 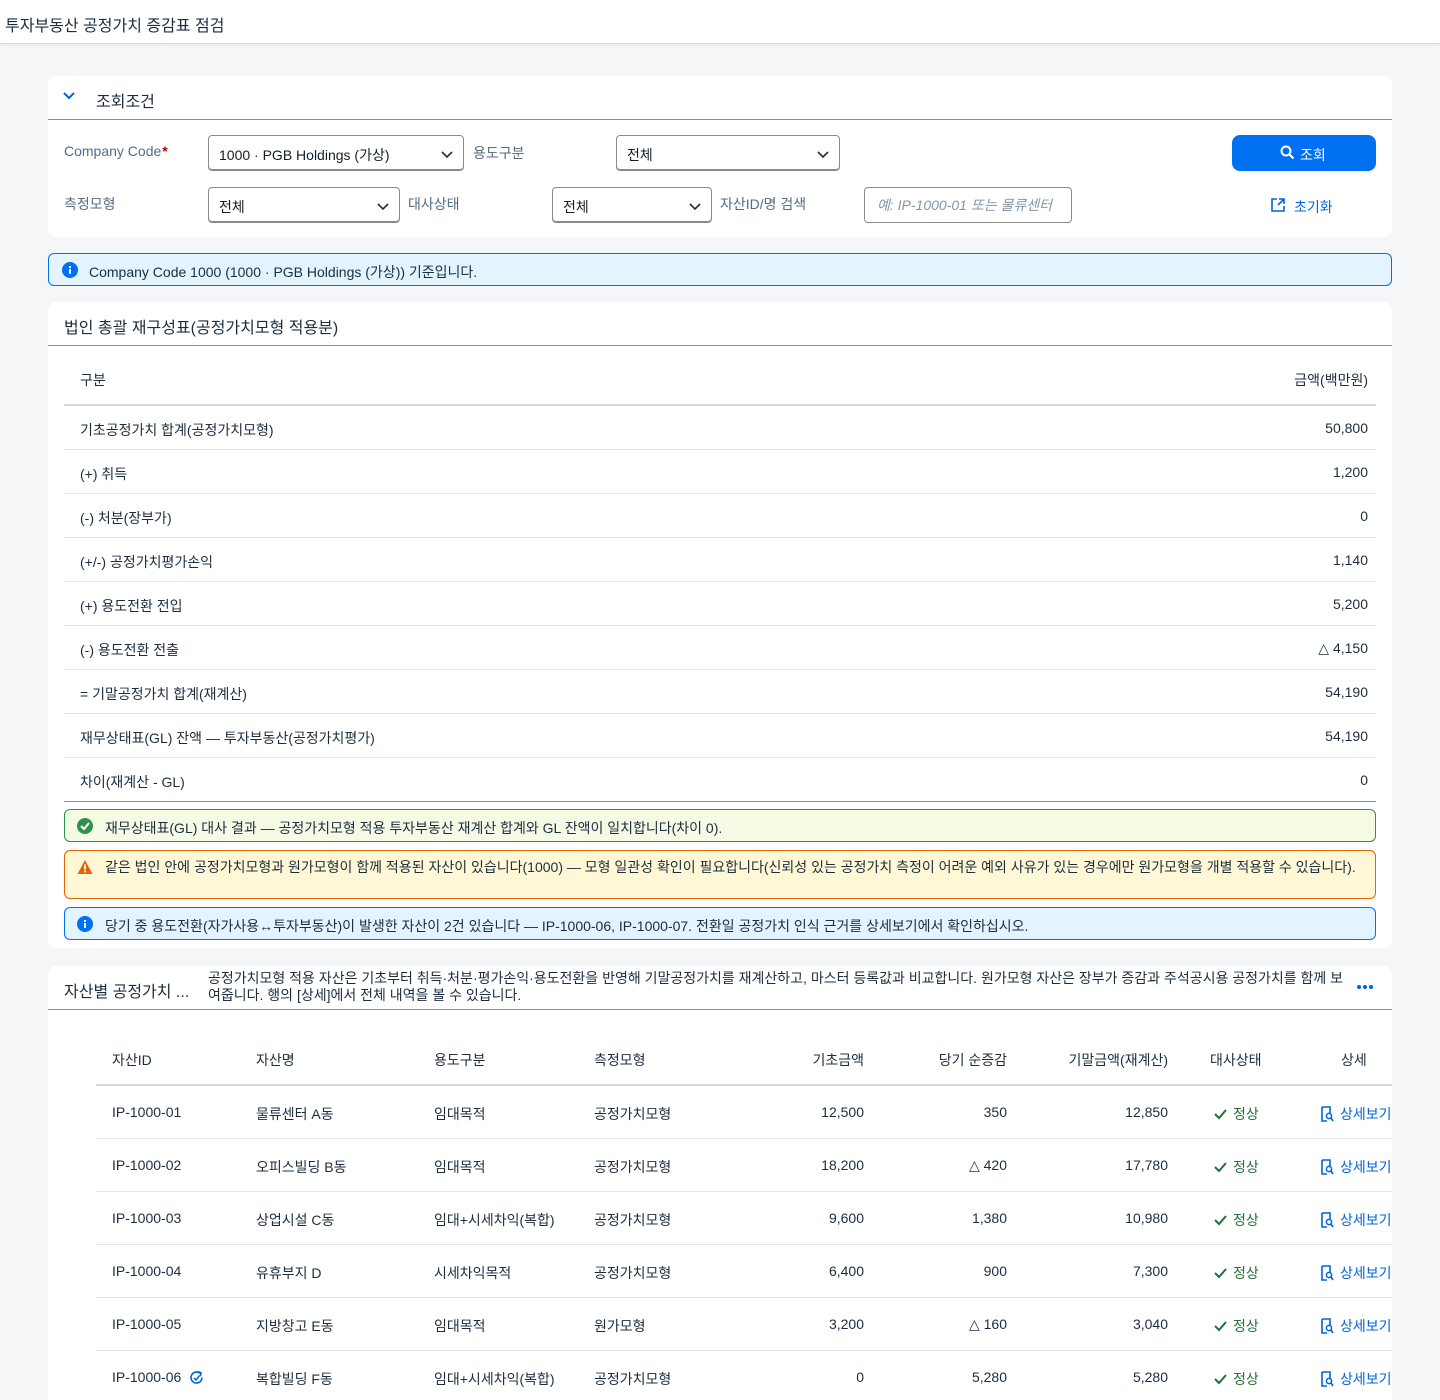 What do you see at coordinates (973, 1060) in the screenshot?
I see `col-header-change: 당기 순증감` at bounding box center [973, 1060].